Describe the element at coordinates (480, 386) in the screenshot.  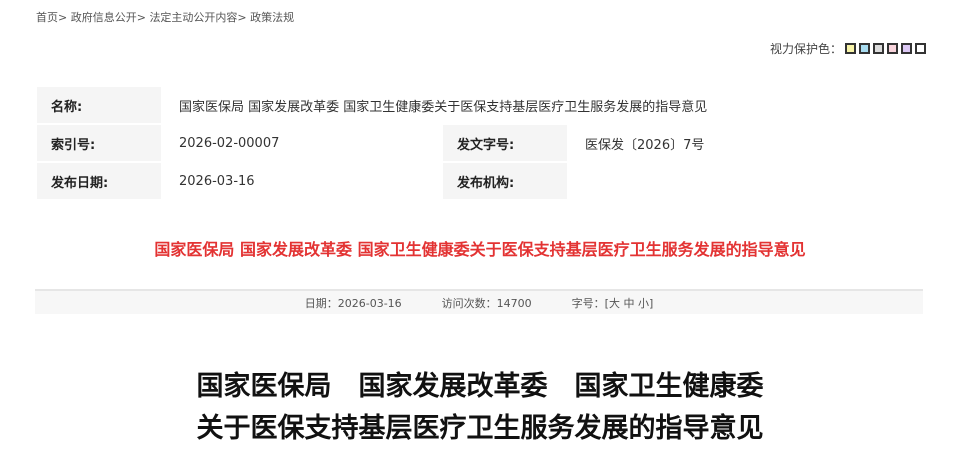
I see `body-title-line-1: 国家医保局 国家发展改革委 国家卫生健康委` at that location.